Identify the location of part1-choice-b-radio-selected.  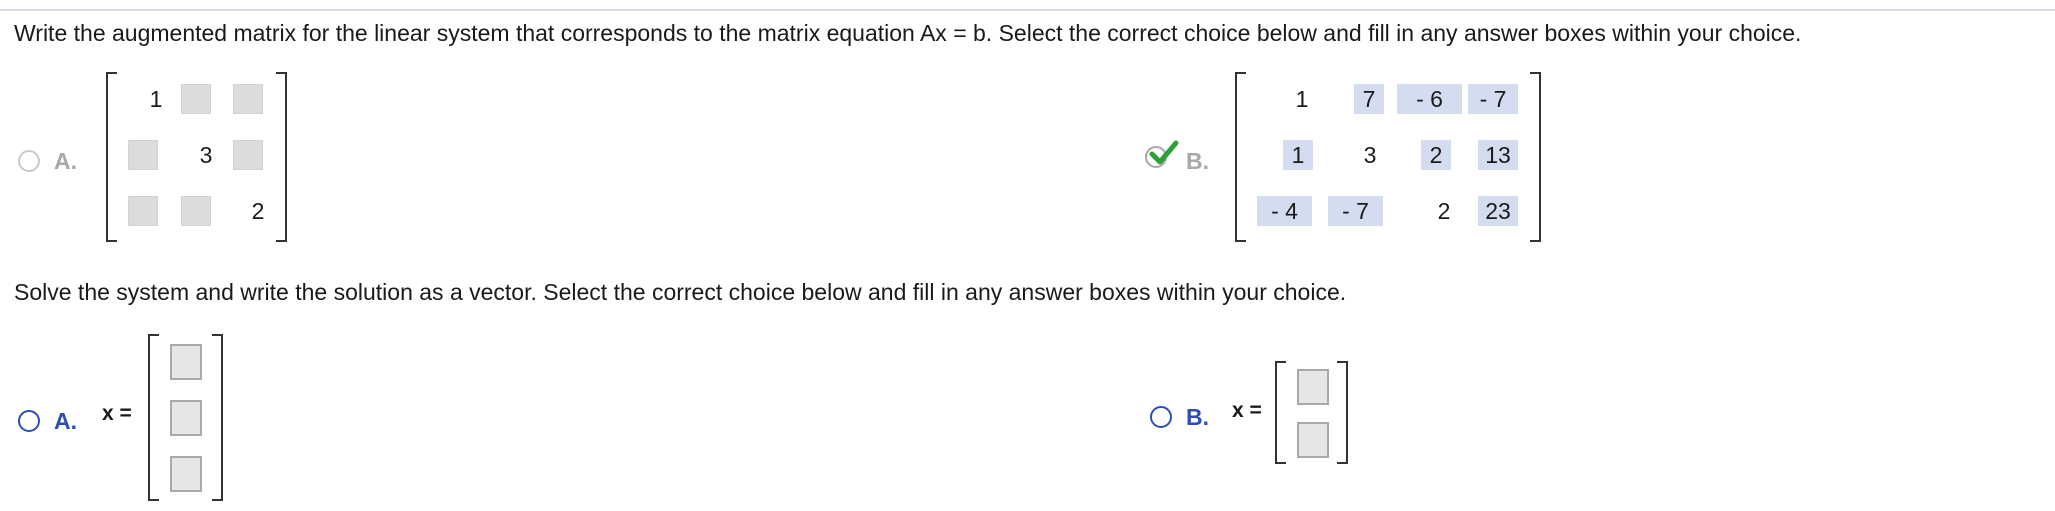
(1162, 157).